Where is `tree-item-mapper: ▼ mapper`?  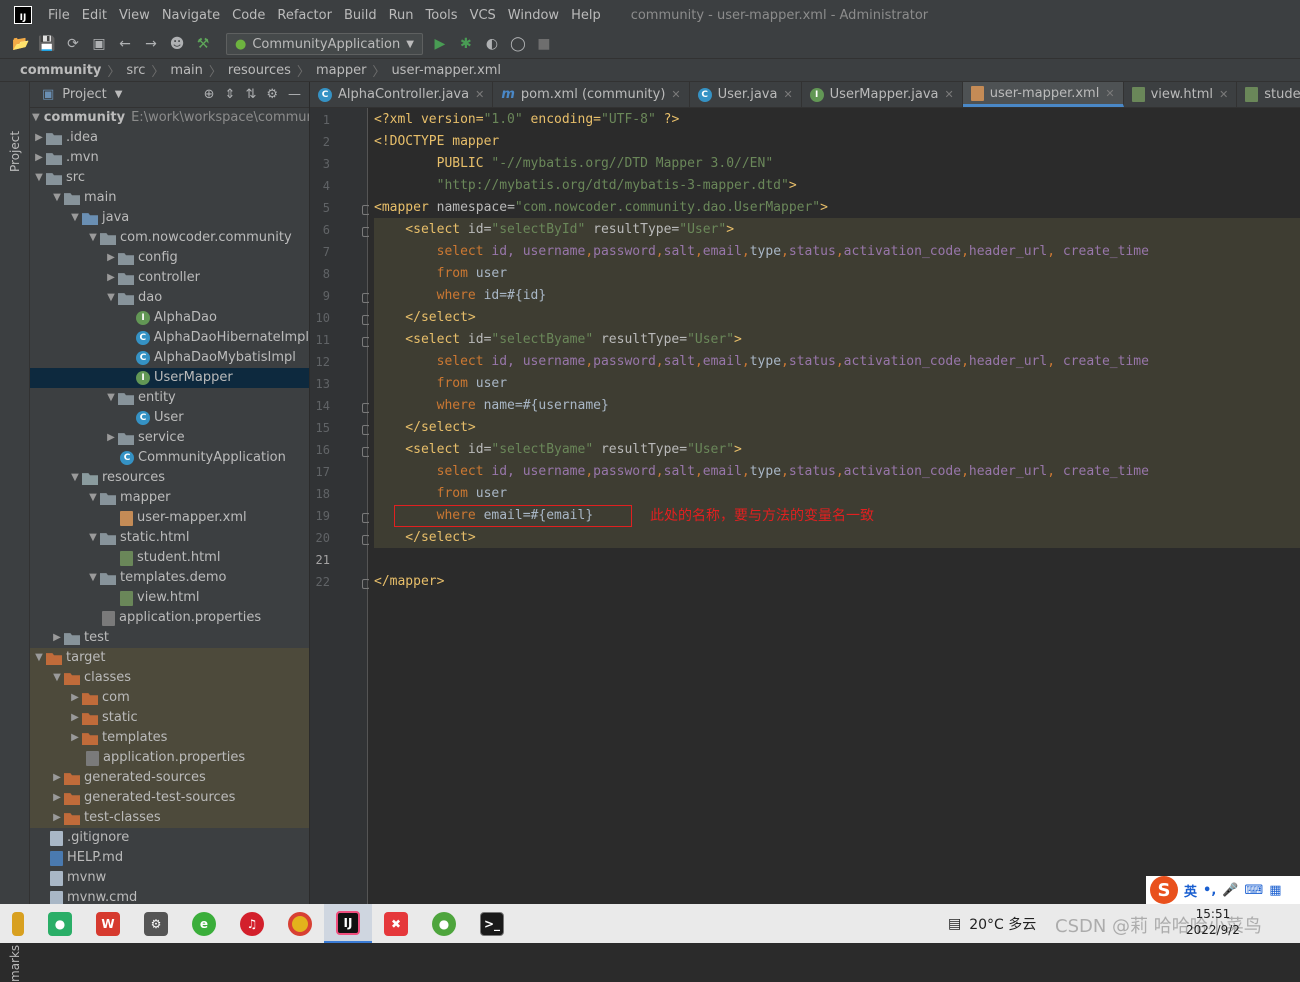 tree-item-mapper: ▼ mapper is located at coordinates (169, 498).